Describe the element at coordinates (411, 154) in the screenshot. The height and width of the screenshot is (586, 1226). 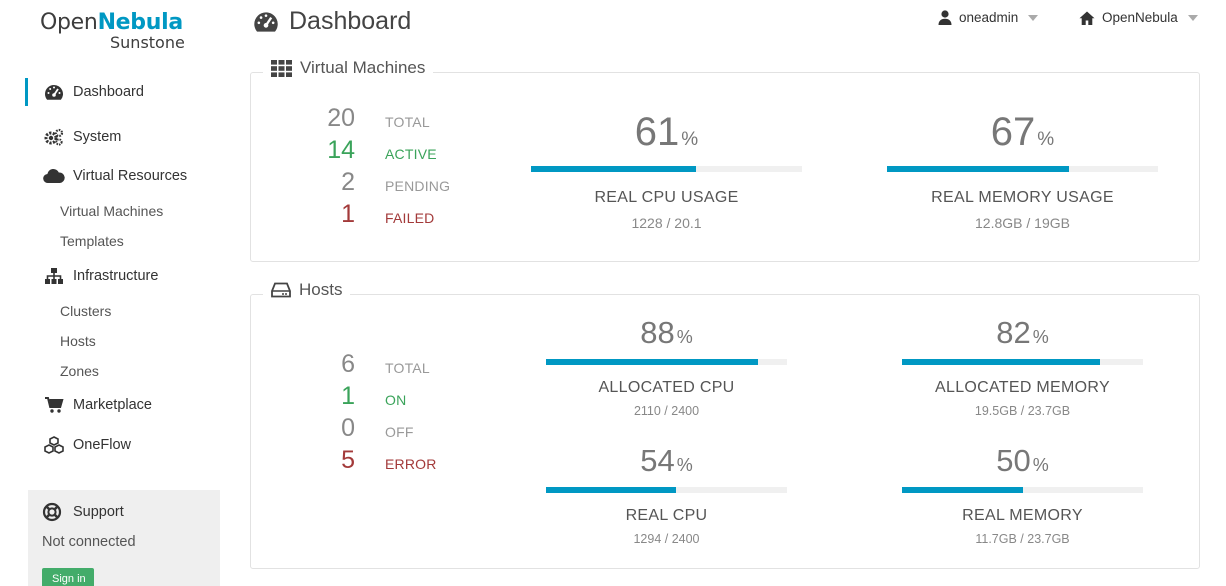
I see `stat-label: ACTIVE` at that location.